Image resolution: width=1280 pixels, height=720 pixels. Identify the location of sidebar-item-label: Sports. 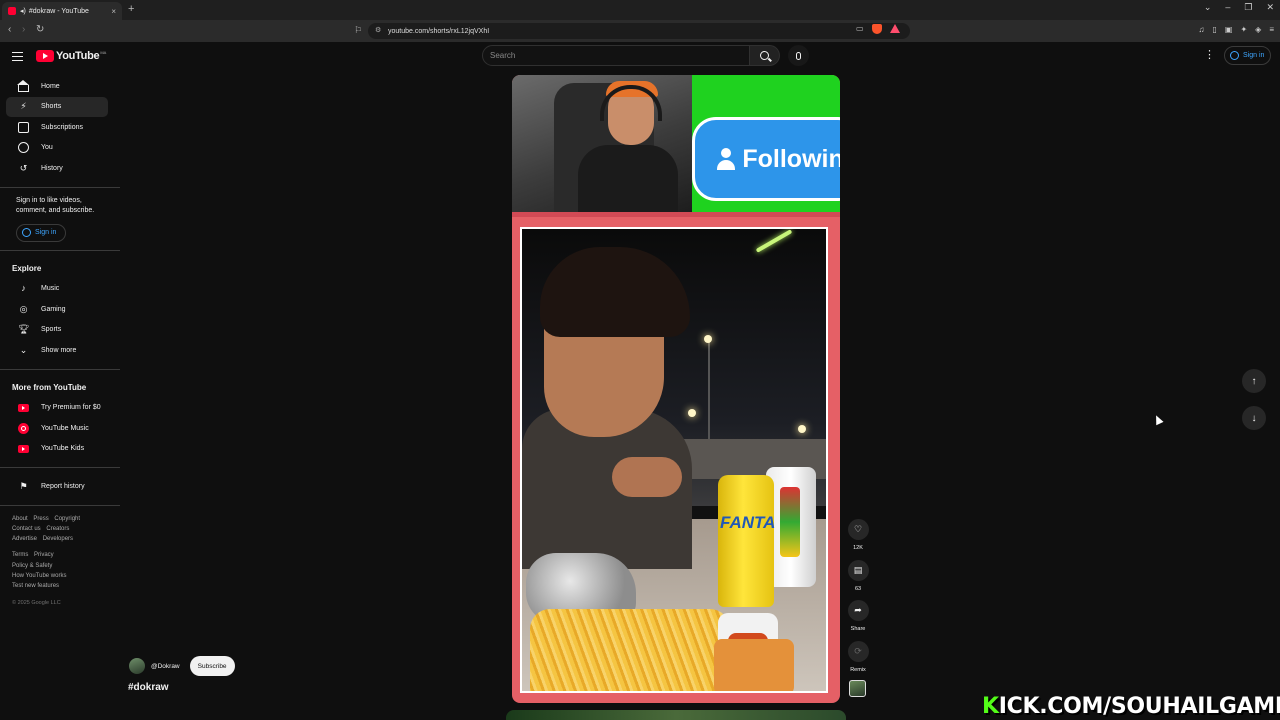
(51, 330).